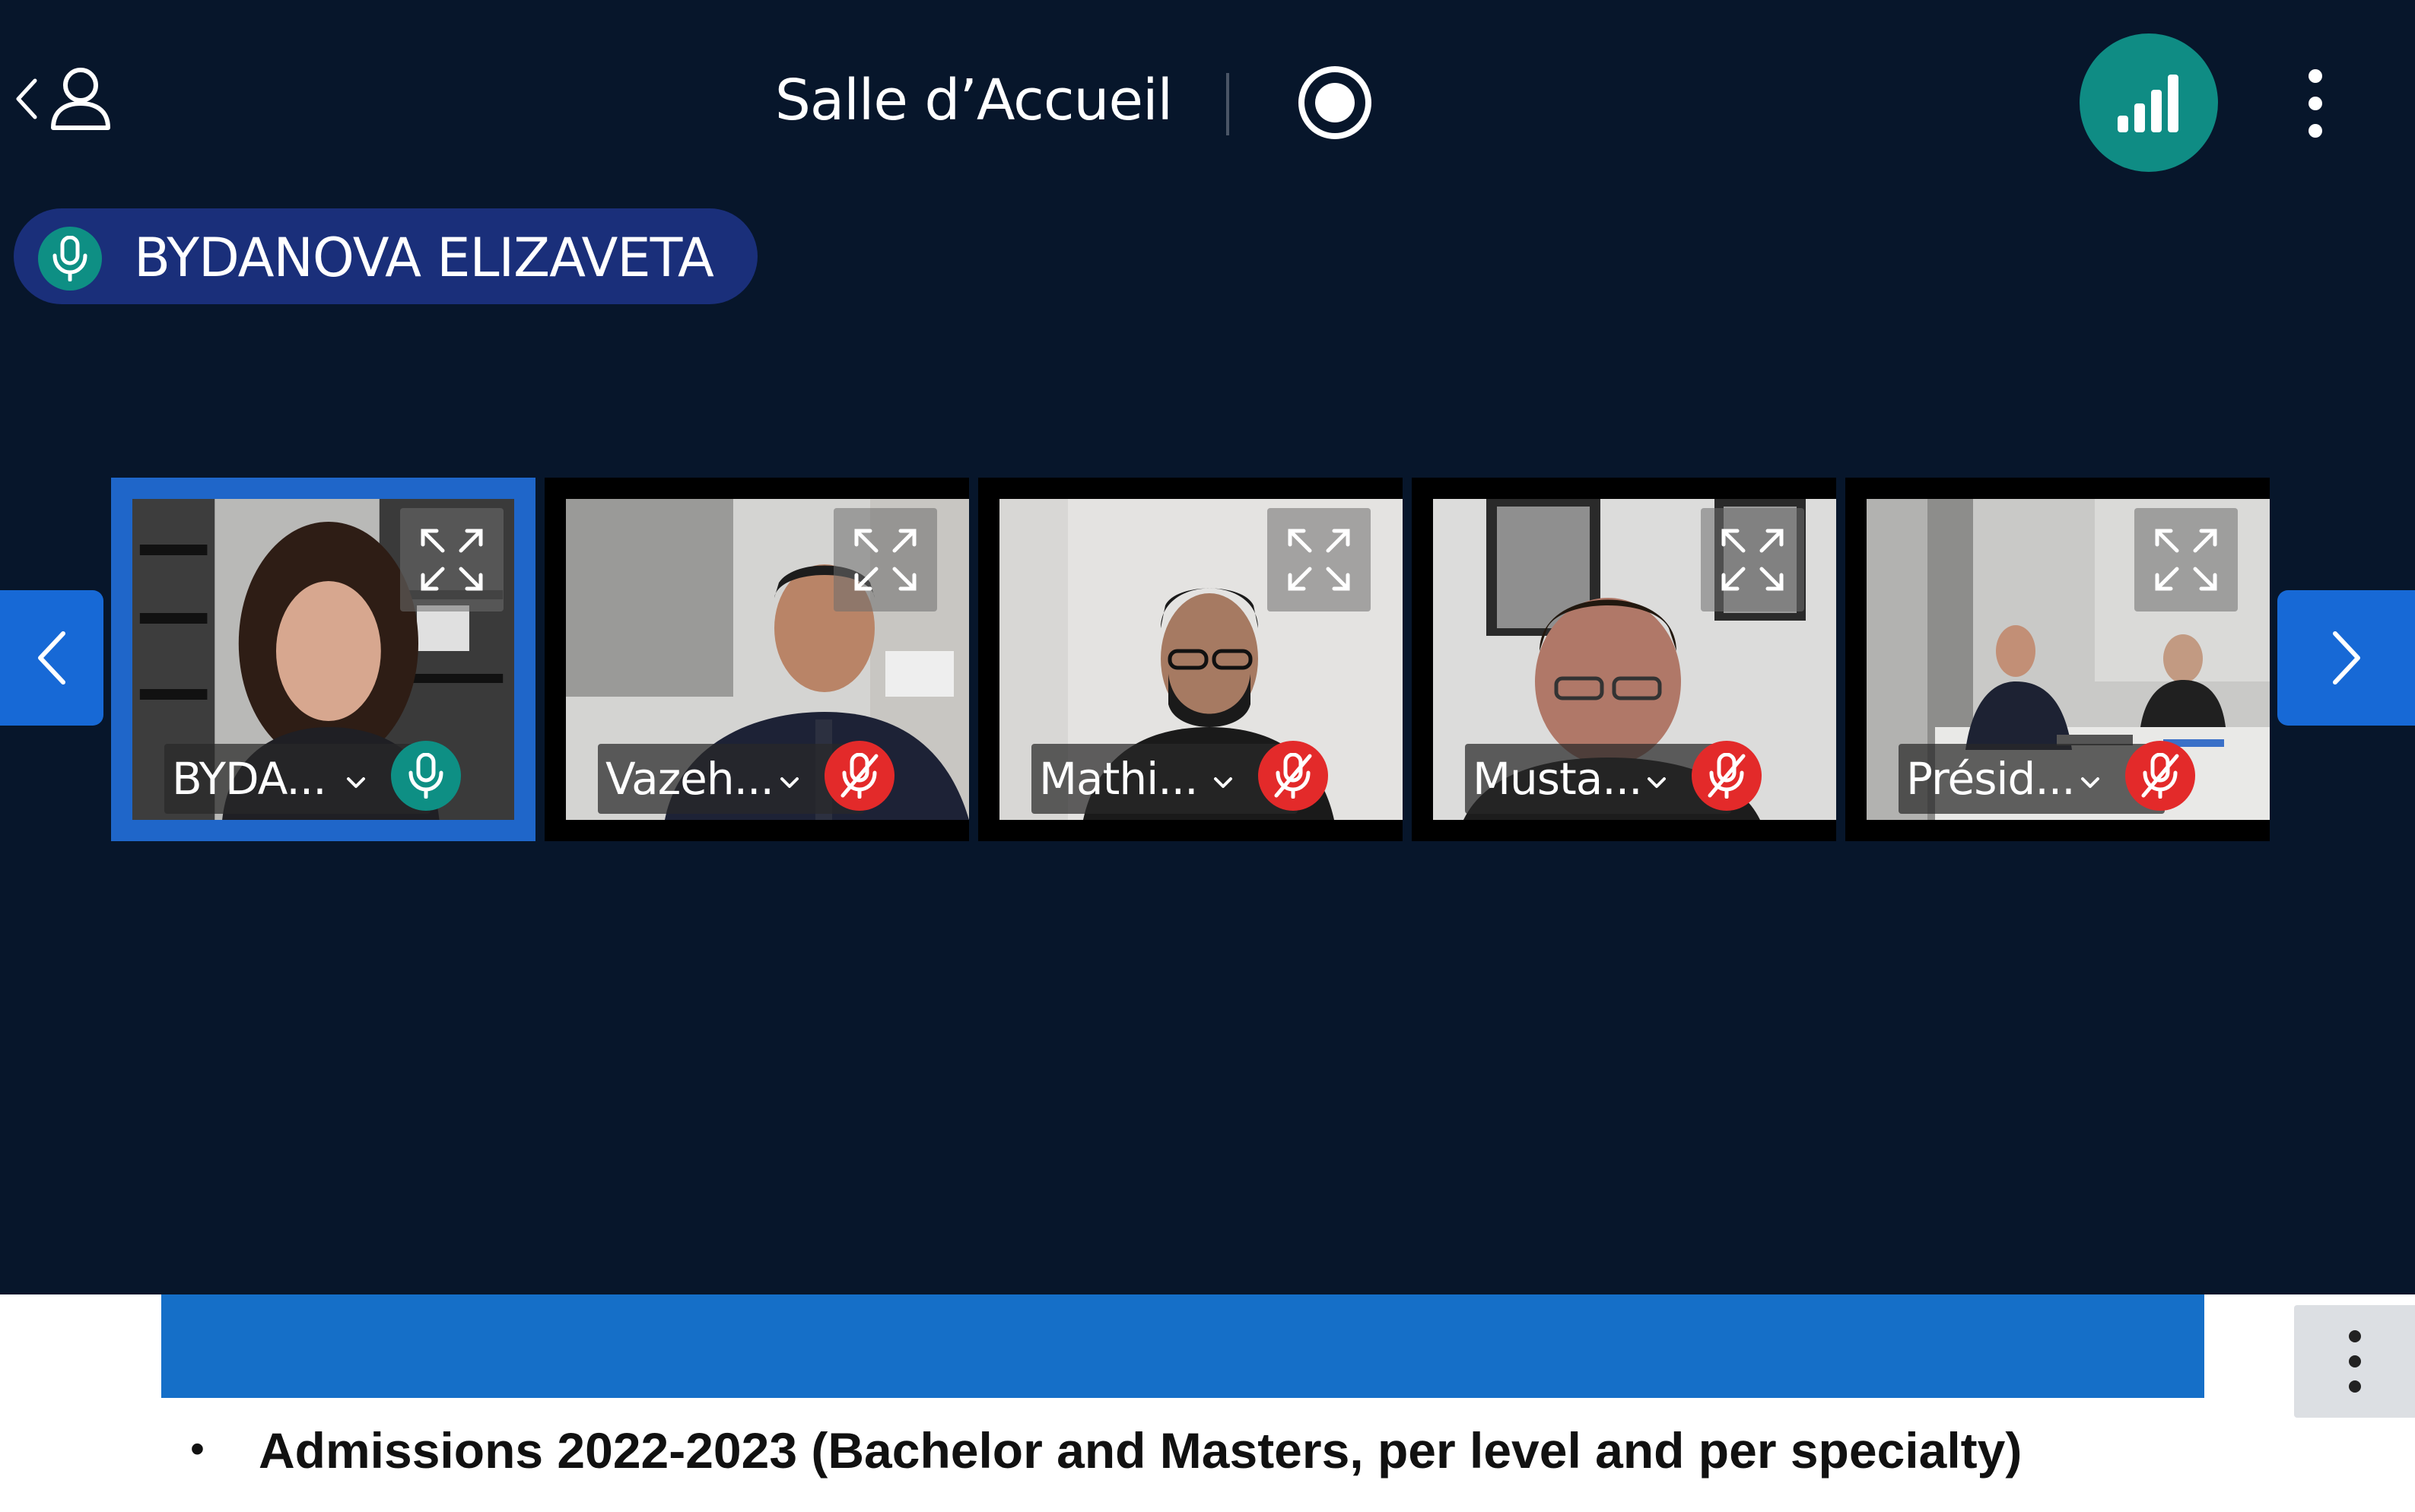 The width and height of the screenshot is (2415, 1512). I want to click on carousel-next-button, so click(2346, 658).